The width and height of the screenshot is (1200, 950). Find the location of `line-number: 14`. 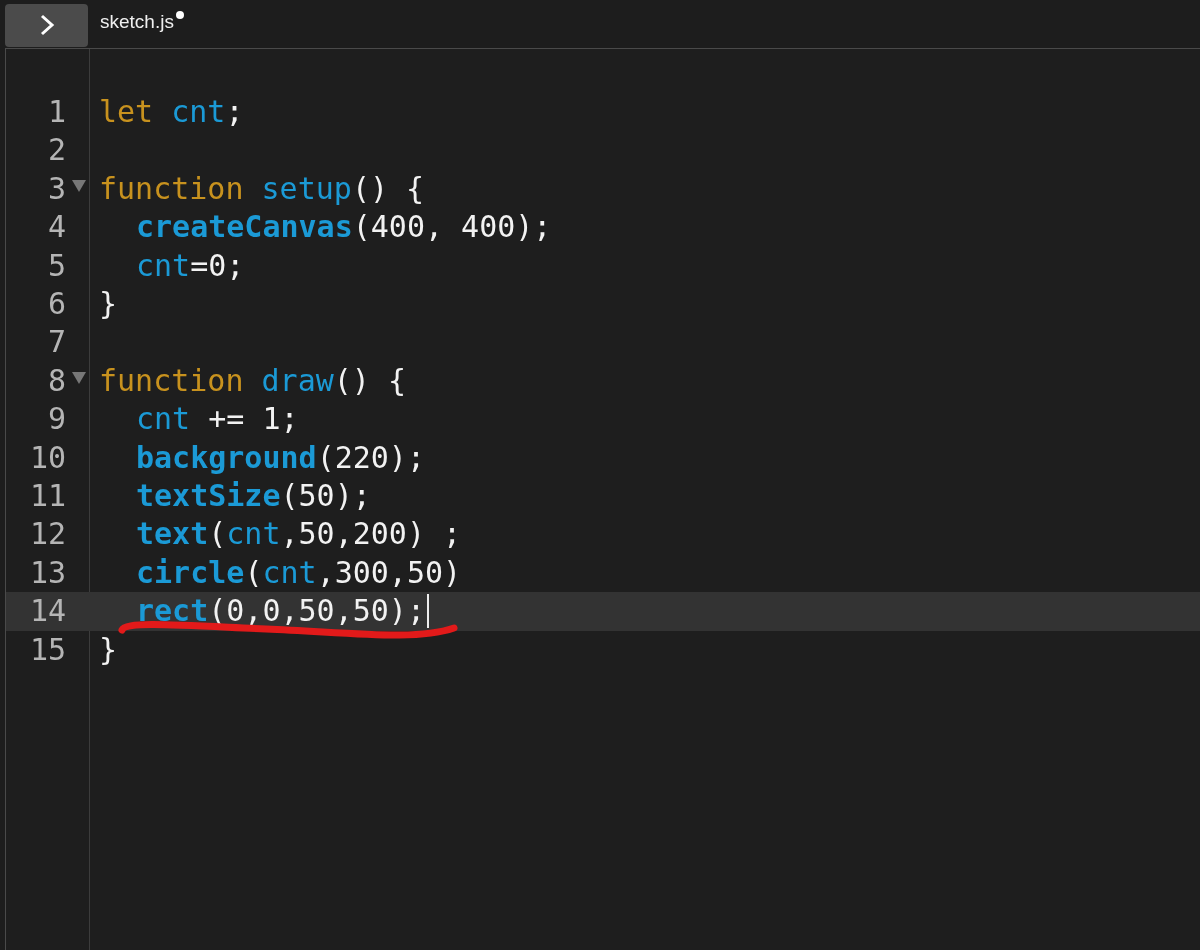

line-number: 14 is located at coordinates (47, 611).